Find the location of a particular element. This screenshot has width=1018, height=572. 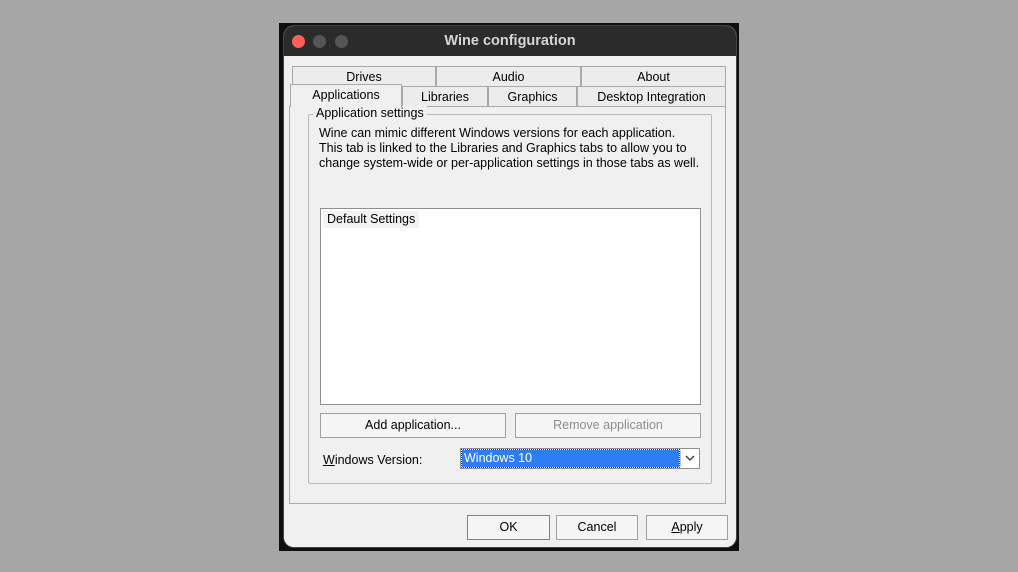

apply-button: Apply is located at coordinates (687, 527).